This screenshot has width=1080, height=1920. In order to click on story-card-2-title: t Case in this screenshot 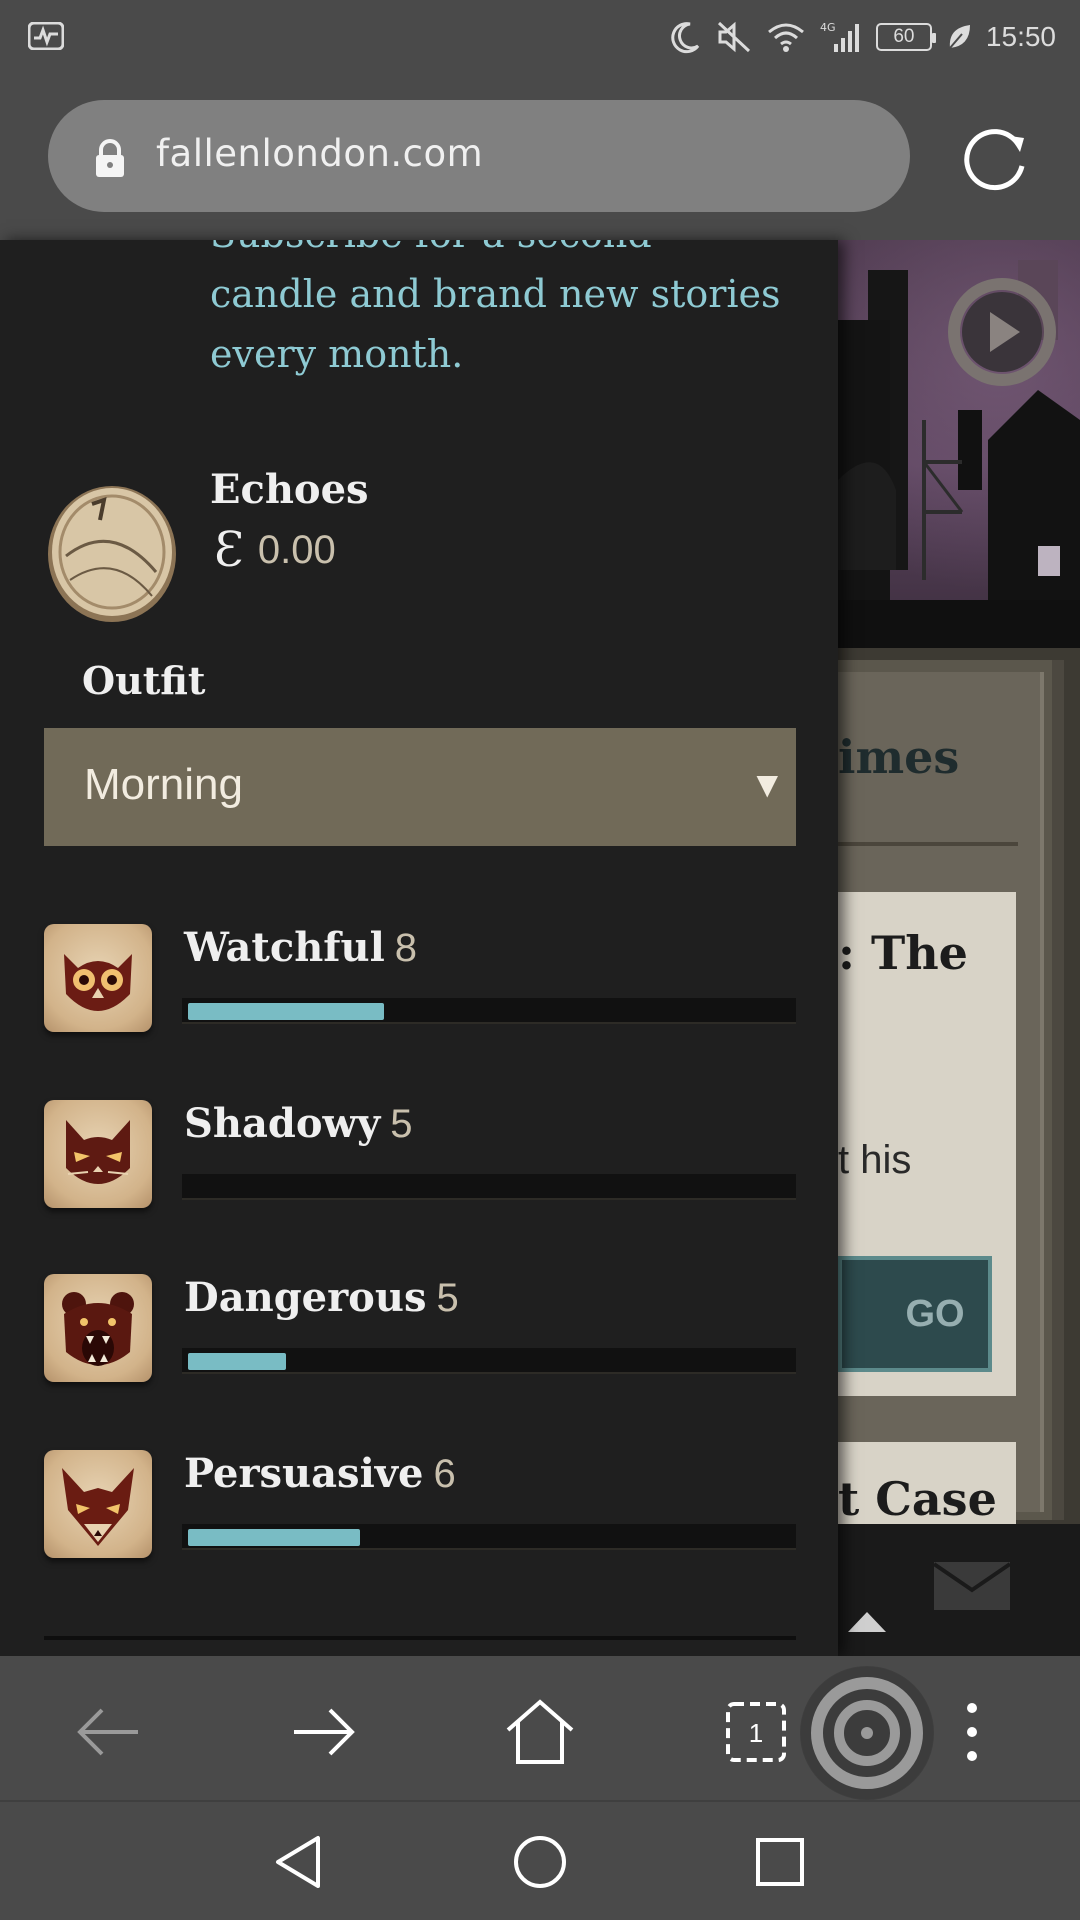, I will do `click(917, 1499)`.